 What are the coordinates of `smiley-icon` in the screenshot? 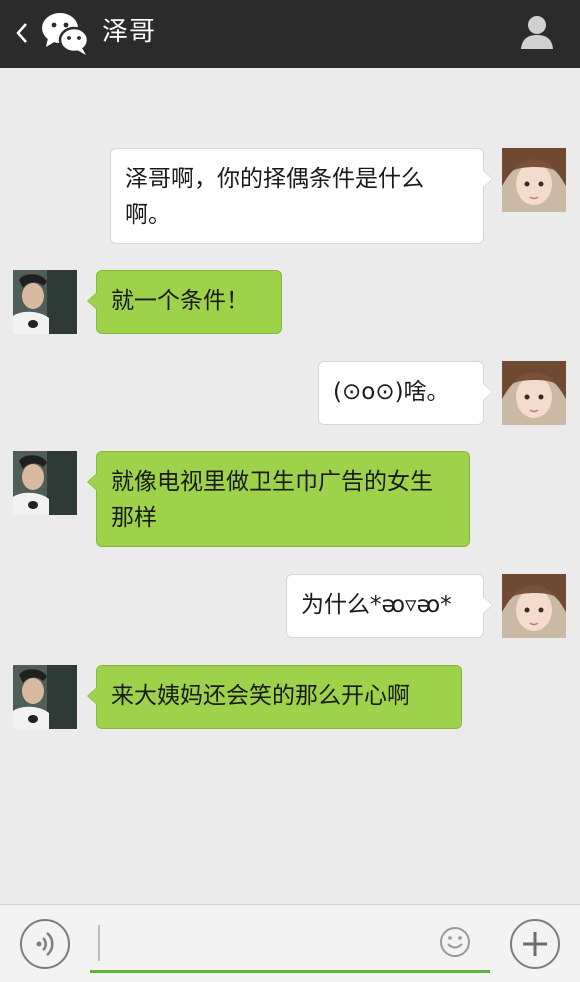 It's located at (455, 942).